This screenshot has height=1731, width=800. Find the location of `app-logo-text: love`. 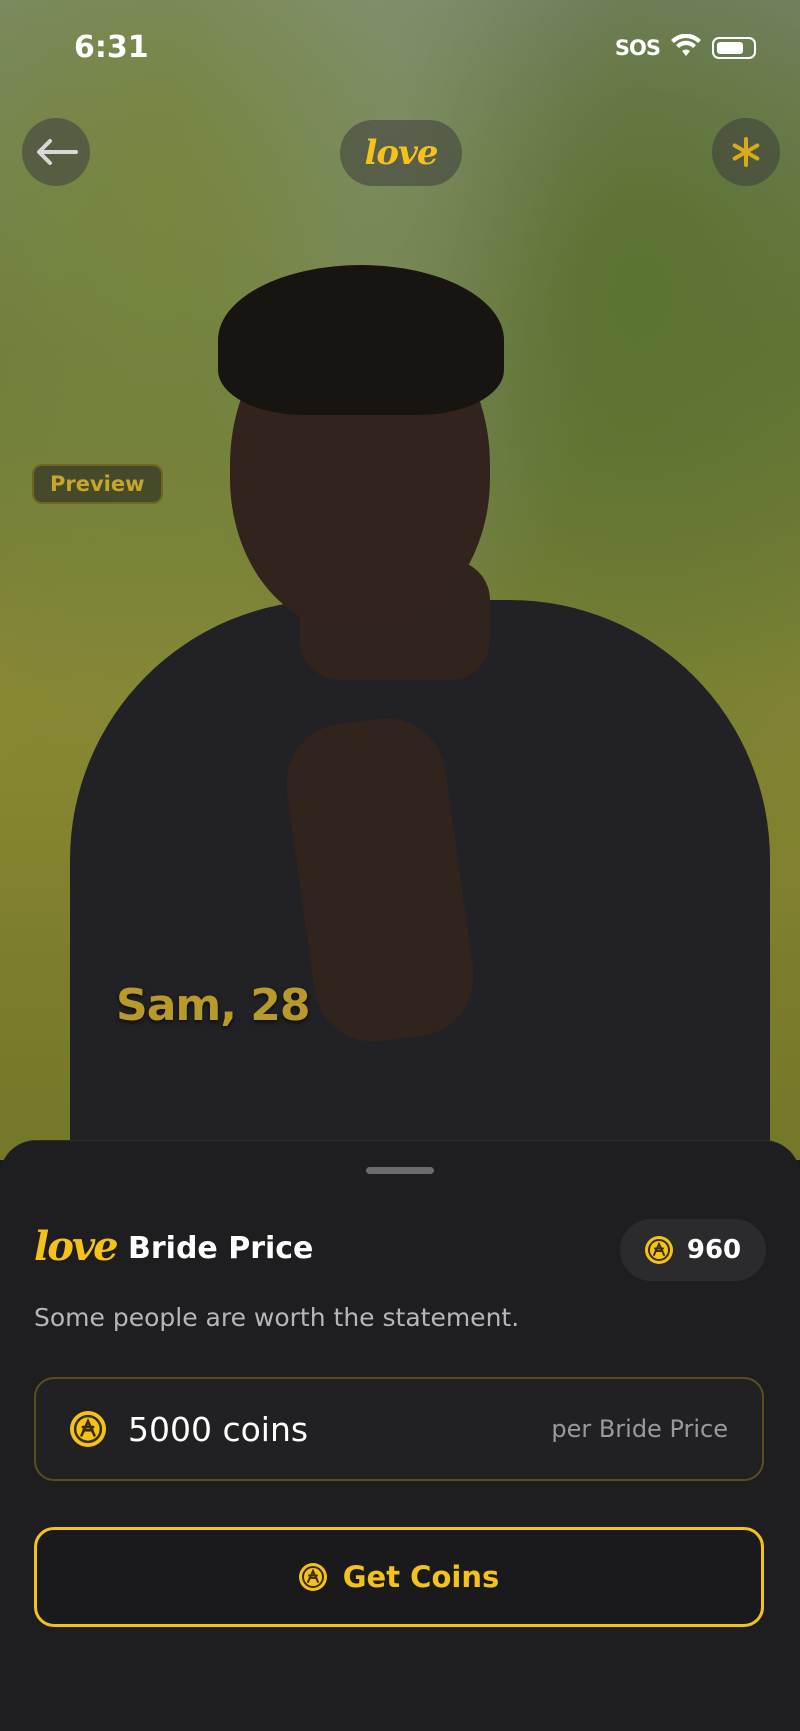

app-logo-text: love is located at coordinates (401, 153).